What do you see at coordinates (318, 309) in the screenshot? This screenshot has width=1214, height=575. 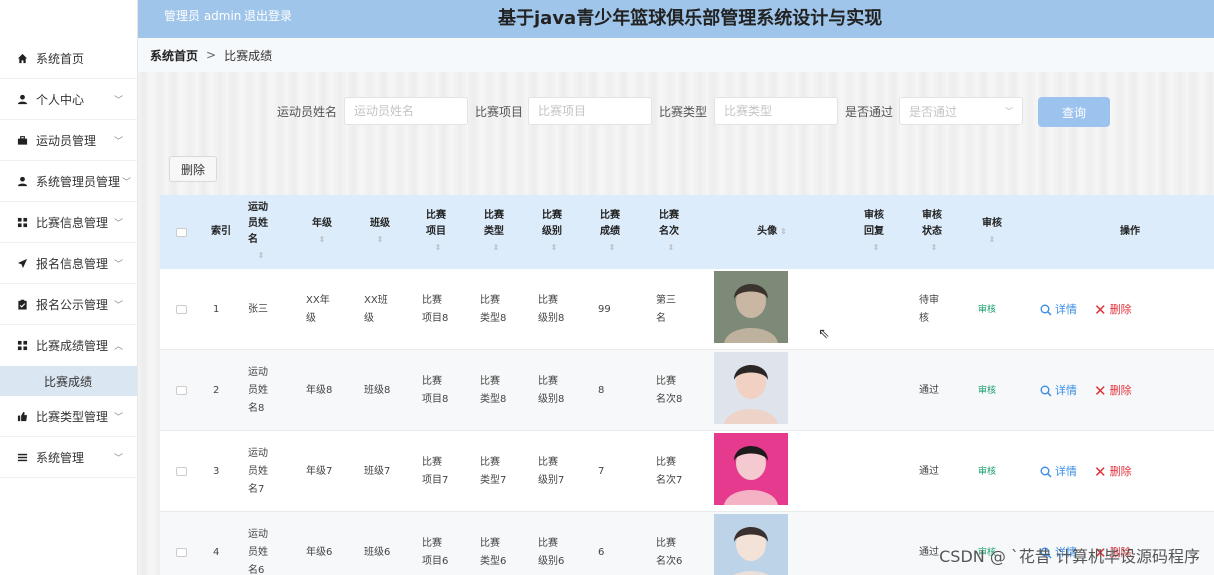 I see `cell-grade: XX年级` at bounding box center [318, 309].